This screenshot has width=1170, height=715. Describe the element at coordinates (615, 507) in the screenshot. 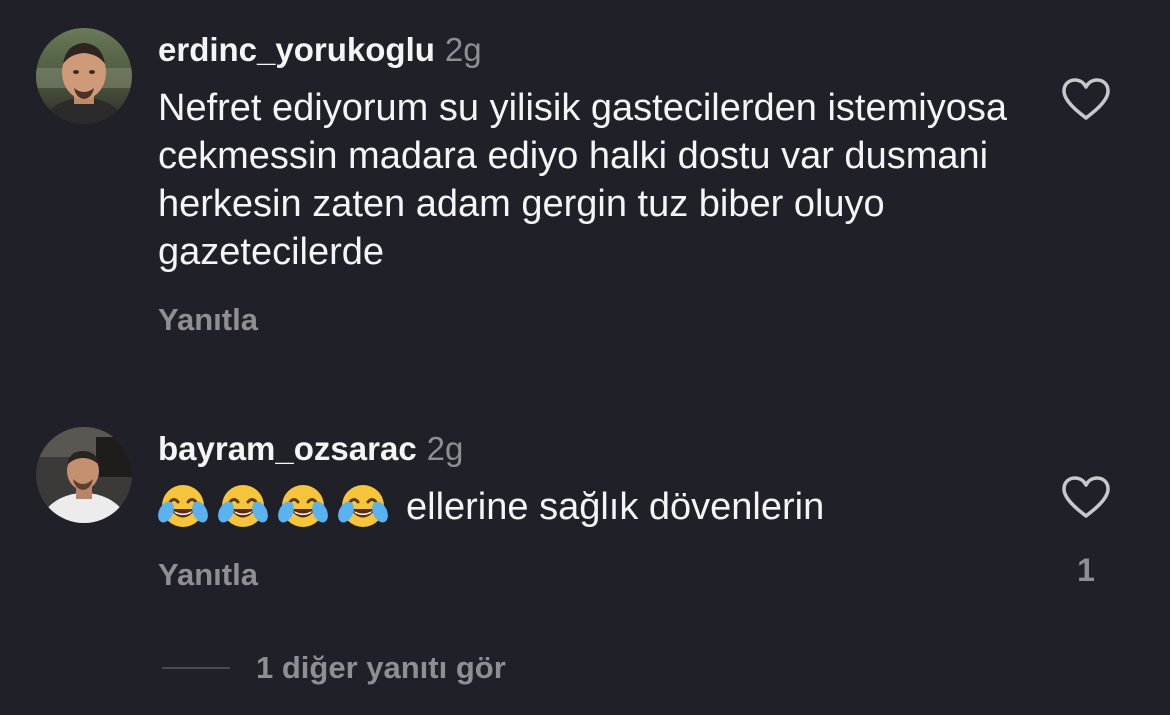

I see `comment-message: ellerine sağlık dövenlerin` at that location.